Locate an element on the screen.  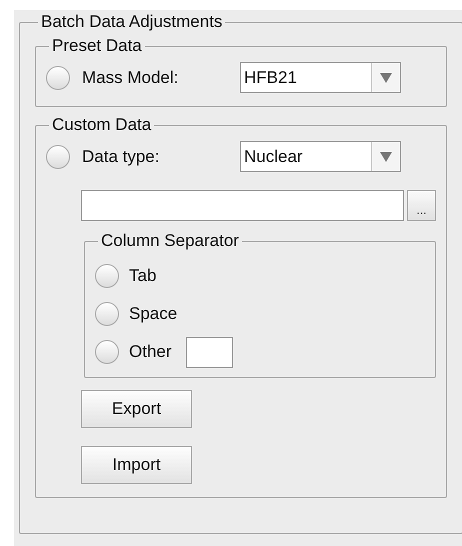
radio-label: Tab is located at coordinates (142, 276).